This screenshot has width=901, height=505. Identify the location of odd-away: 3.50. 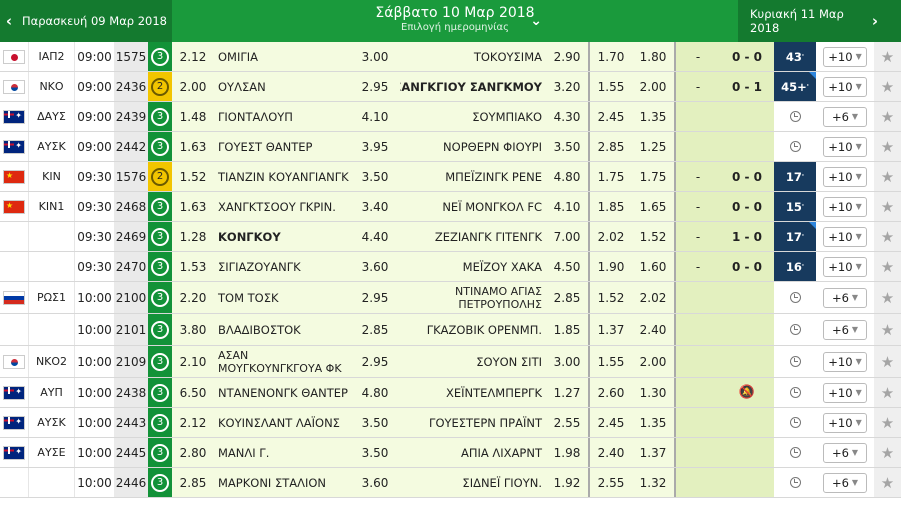
(567, 146).